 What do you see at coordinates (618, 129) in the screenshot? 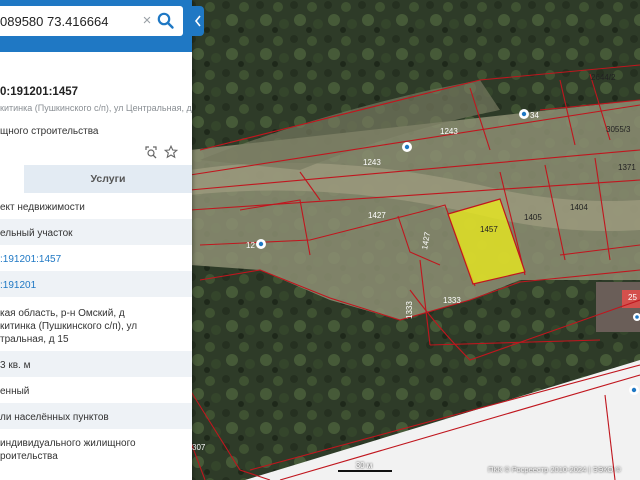
I see `parcel-label: 3055/3` at bounding box center [618, 129].